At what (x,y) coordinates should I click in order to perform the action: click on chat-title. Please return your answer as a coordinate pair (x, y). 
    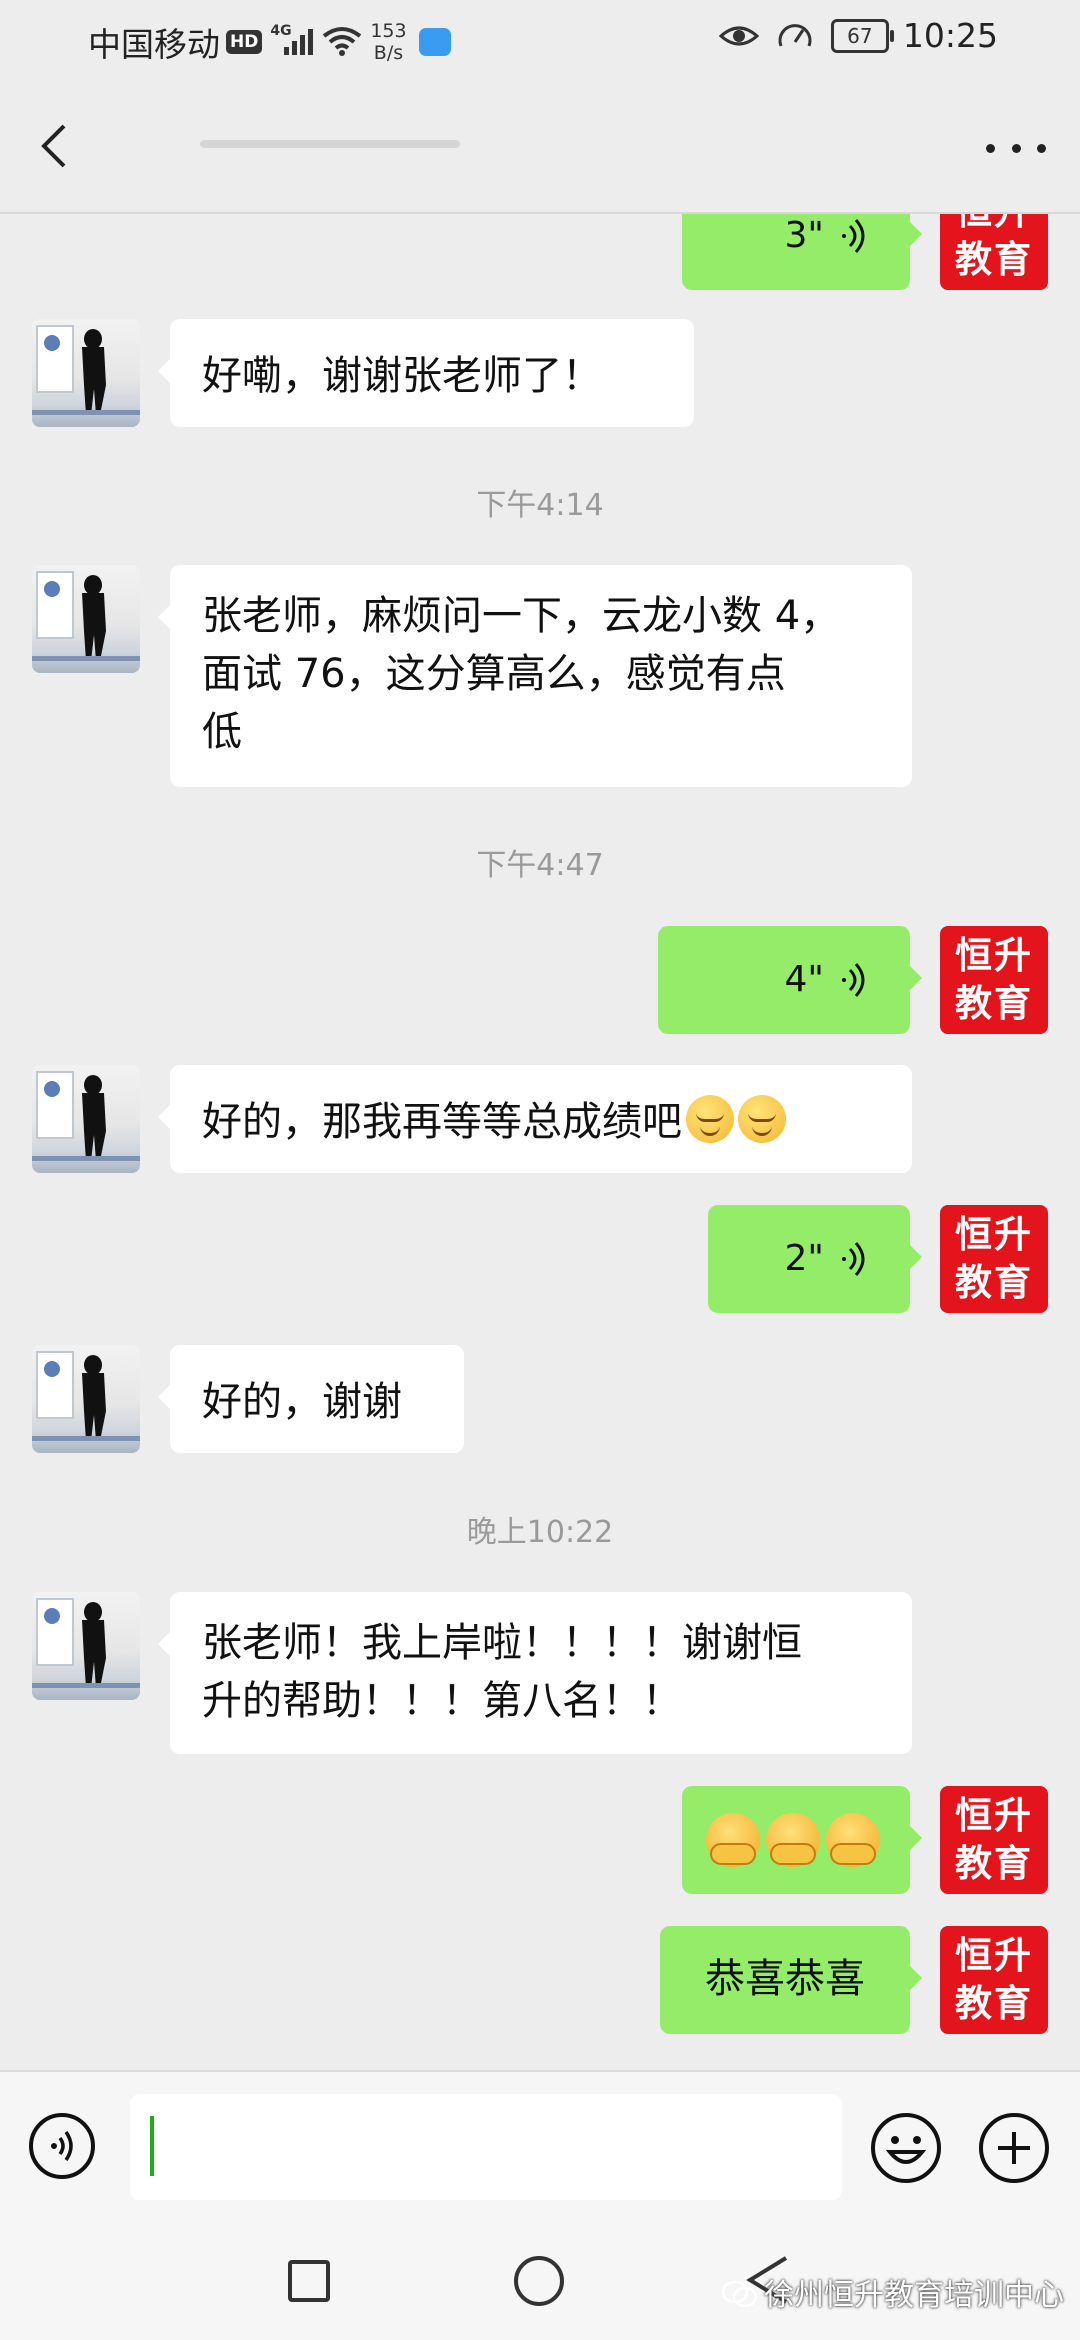
    Looking at the image, I should click on (450, 142).